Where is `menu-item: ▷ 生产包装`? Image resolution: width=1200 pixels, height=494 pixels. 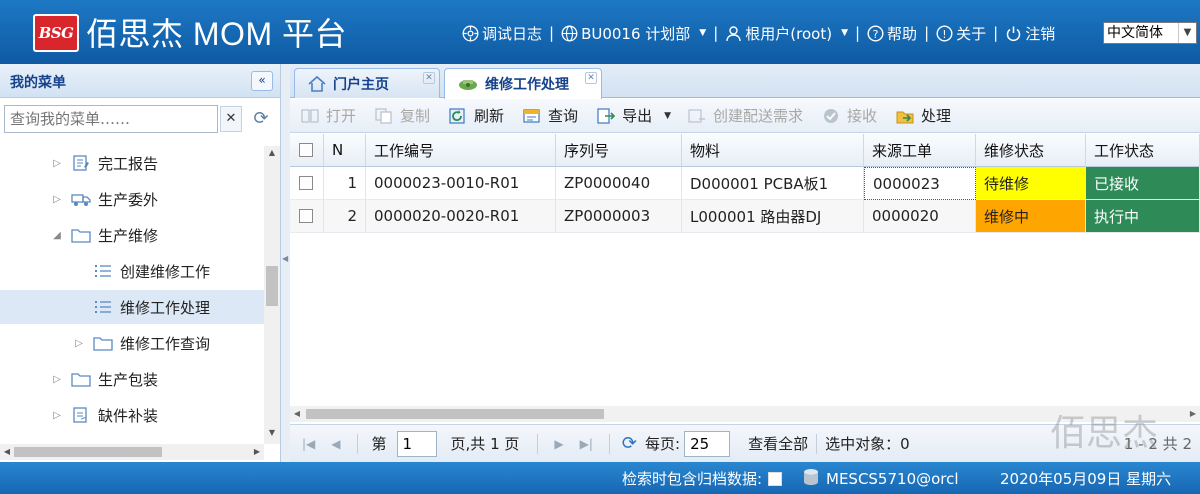 menu-item: ▷ 生产包装 is located at coordinates (132, 379).